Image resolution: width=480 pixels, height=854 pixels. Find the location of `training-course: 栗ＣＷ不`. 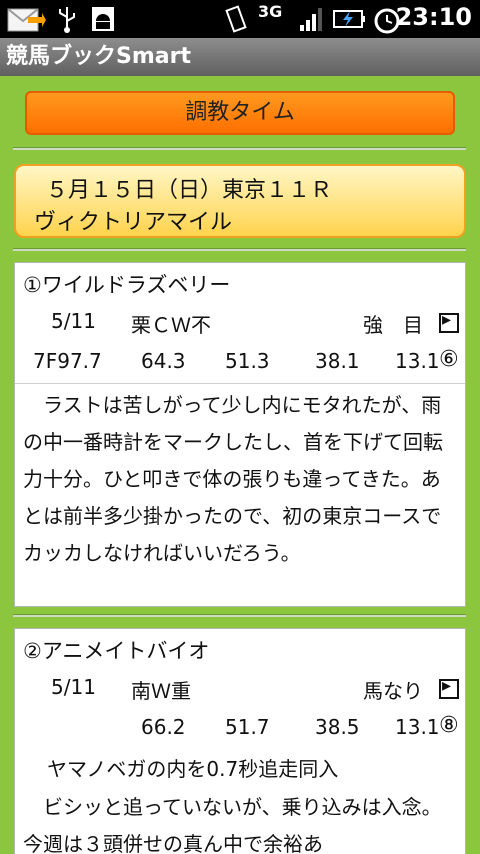

training-course: 栗ＣＷ不 is located at coordinates (171, 325).